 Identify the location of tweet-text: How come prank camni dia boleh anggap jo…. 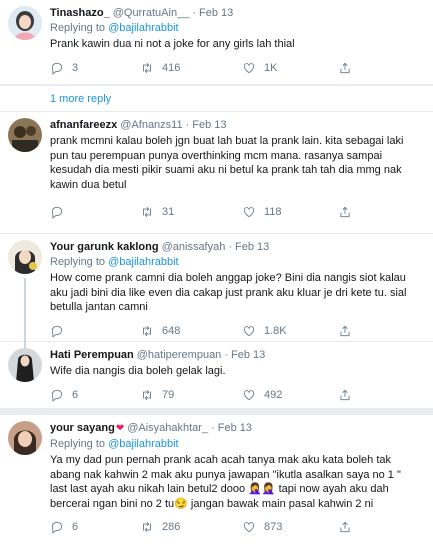
(228, 292).